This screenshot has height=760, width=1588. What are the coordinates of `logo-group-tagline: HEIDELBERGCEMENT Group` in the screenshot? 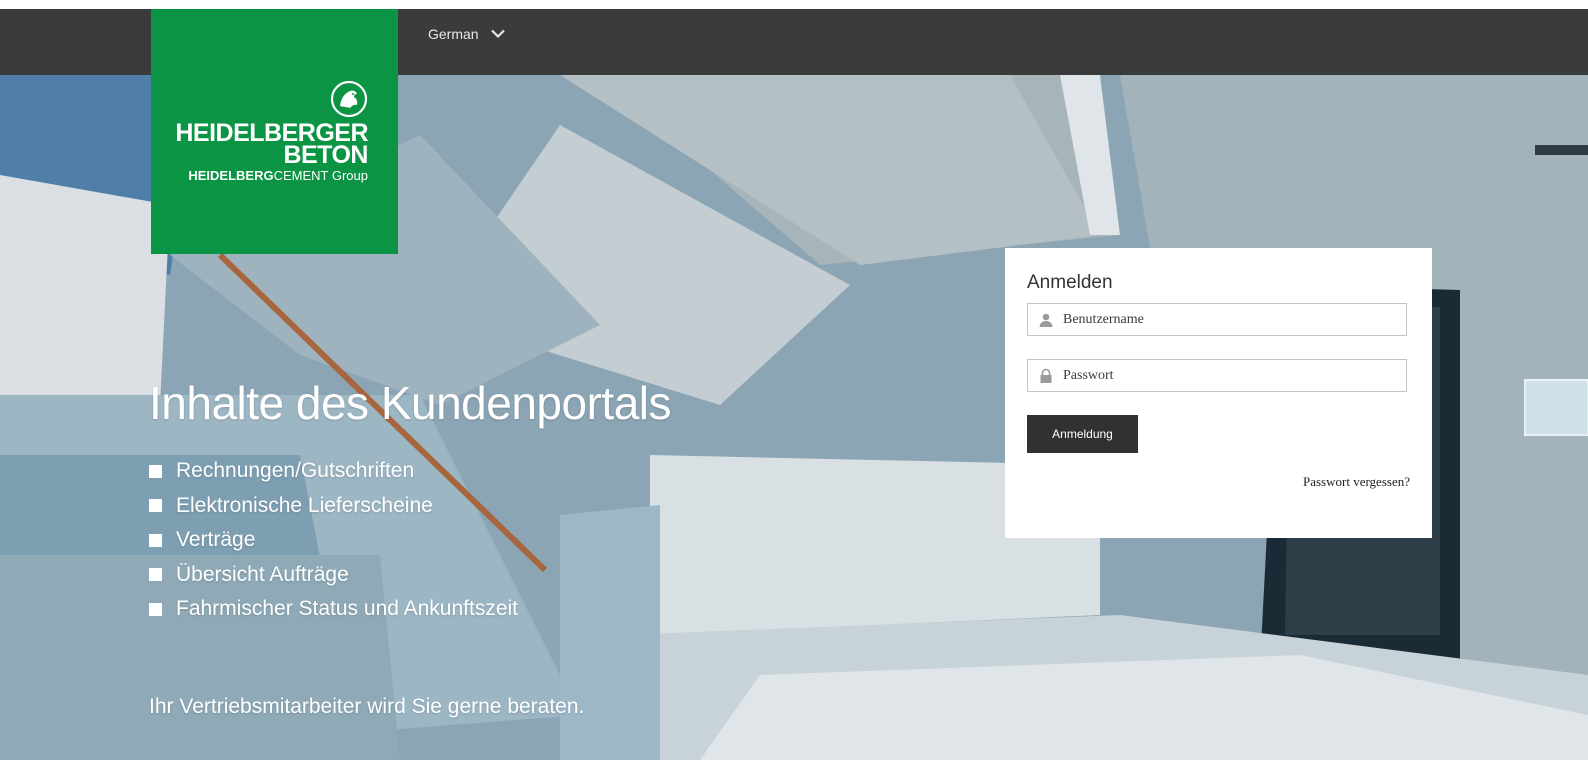 It's located at (278, 175).